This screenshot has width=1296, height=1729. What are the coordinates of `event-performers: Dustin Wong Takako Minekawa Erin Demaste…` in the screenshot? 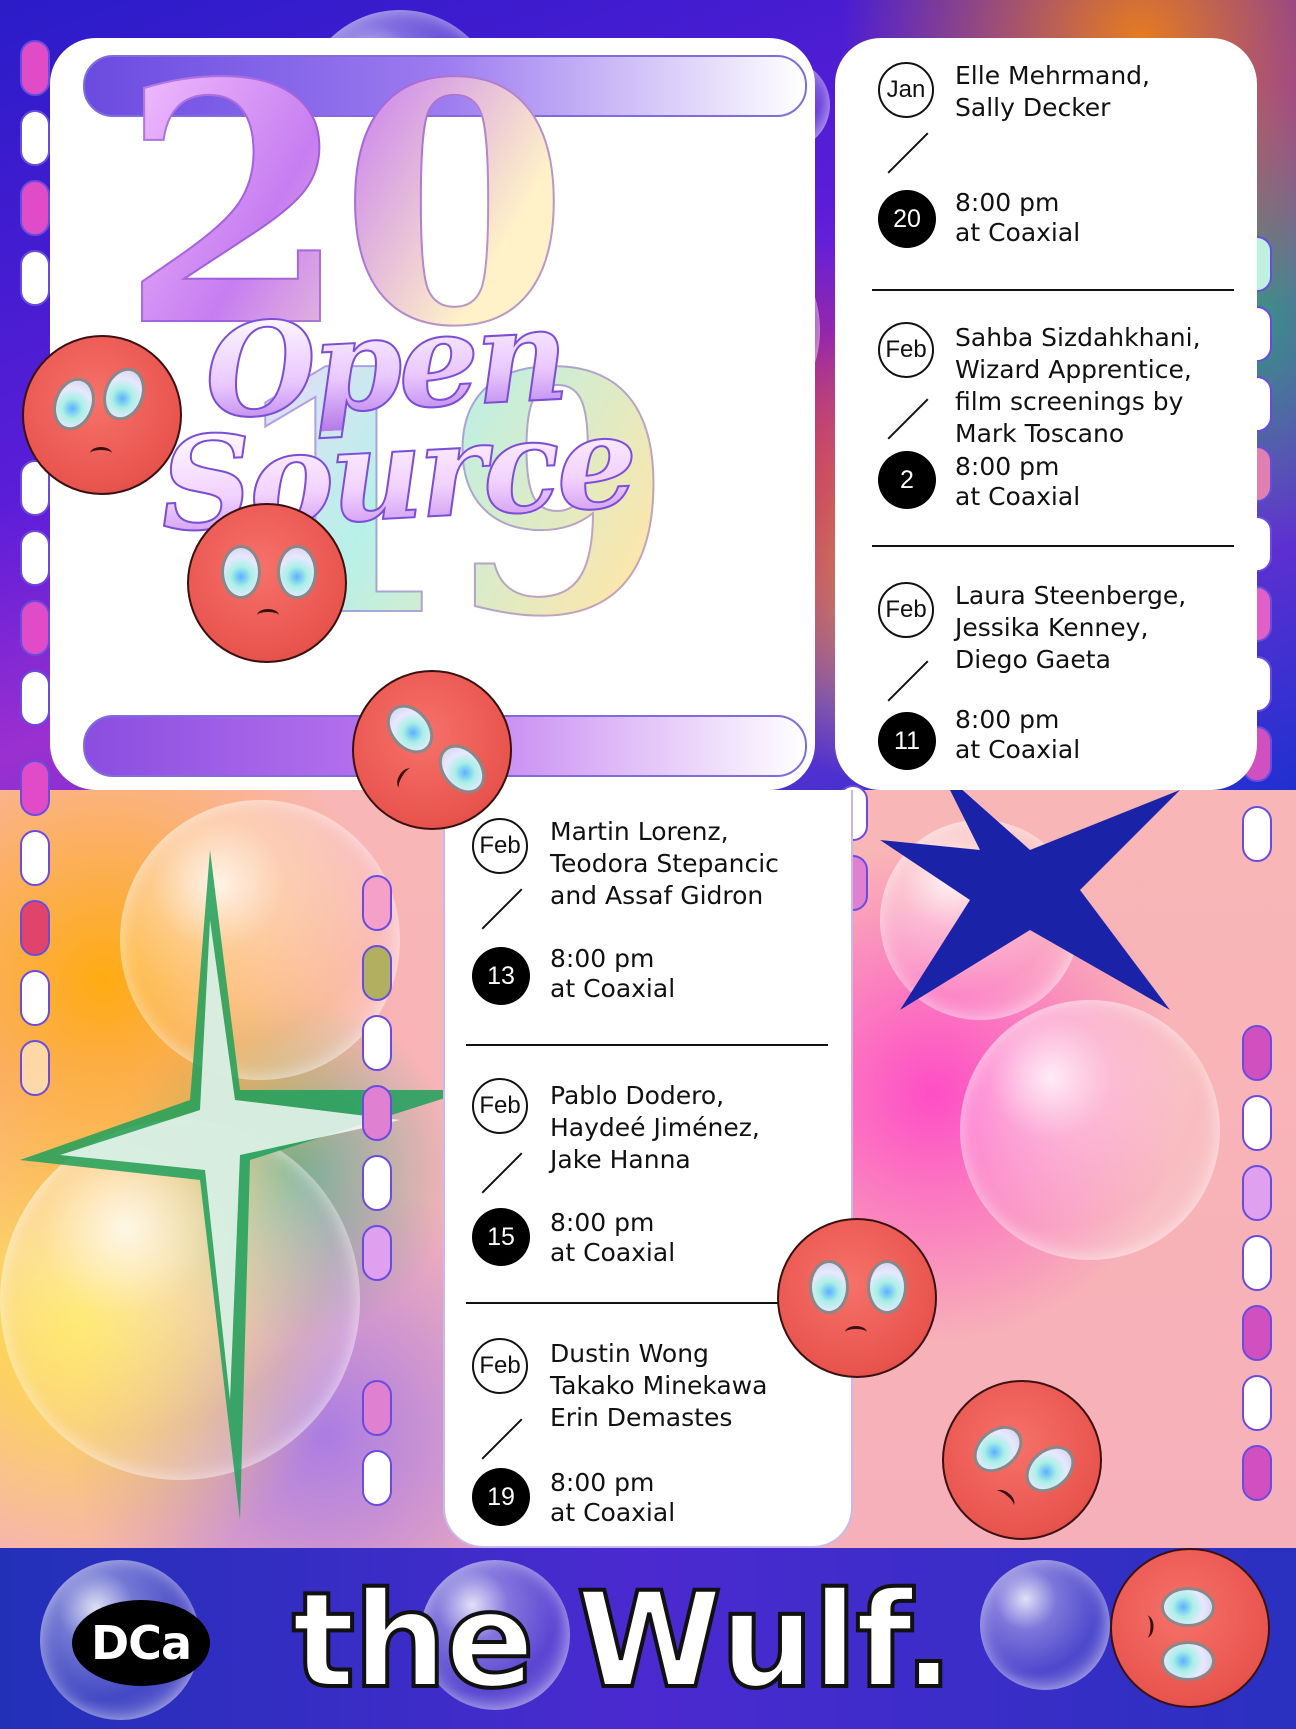 It's located at (659, 1385).